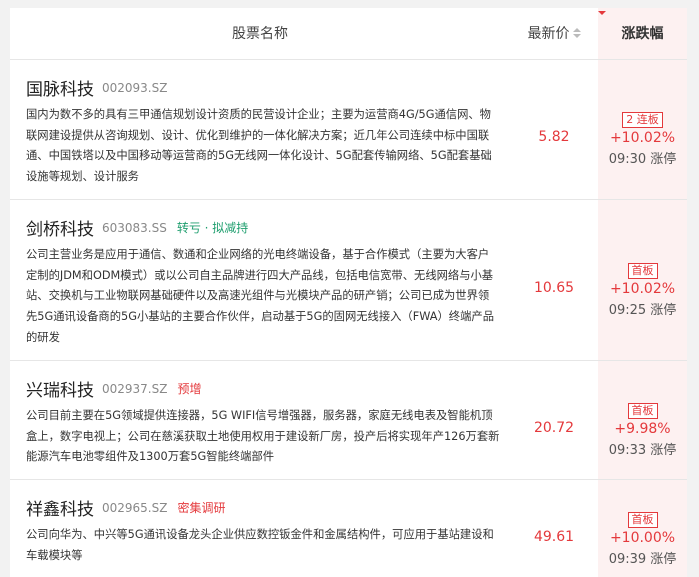  I want to click on change-info: 首板 +10.00% 09:39 涨停, so click(642, 539).